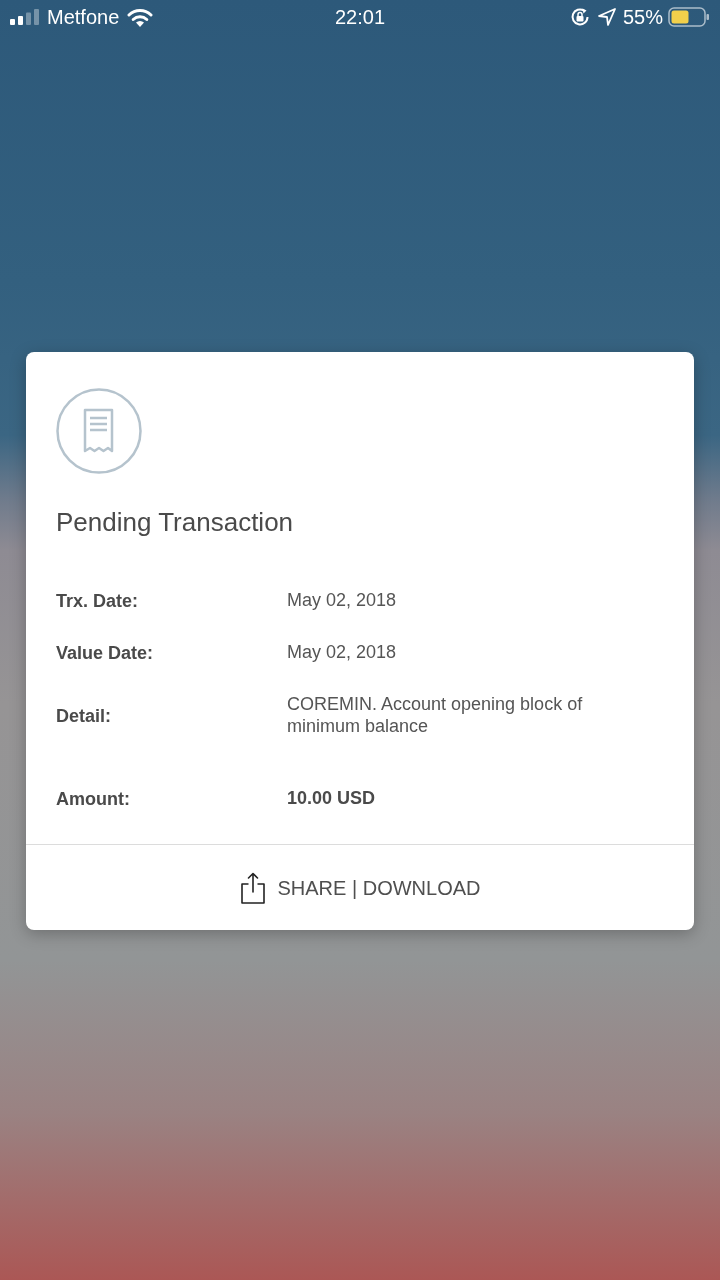 This screenshot has height=1280, width=720. Describe the element at coordinates (99, 431) in the screenshot. I see `receipt-icon` at that location.